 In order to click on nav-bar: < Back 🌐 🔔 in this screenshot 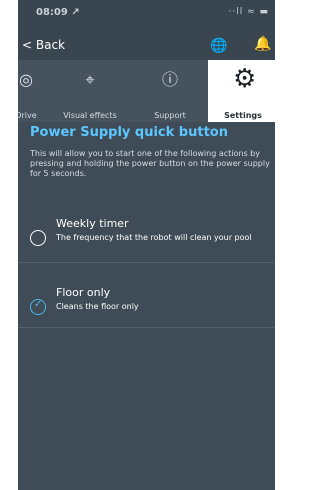, I will do `click(146, 46)`.